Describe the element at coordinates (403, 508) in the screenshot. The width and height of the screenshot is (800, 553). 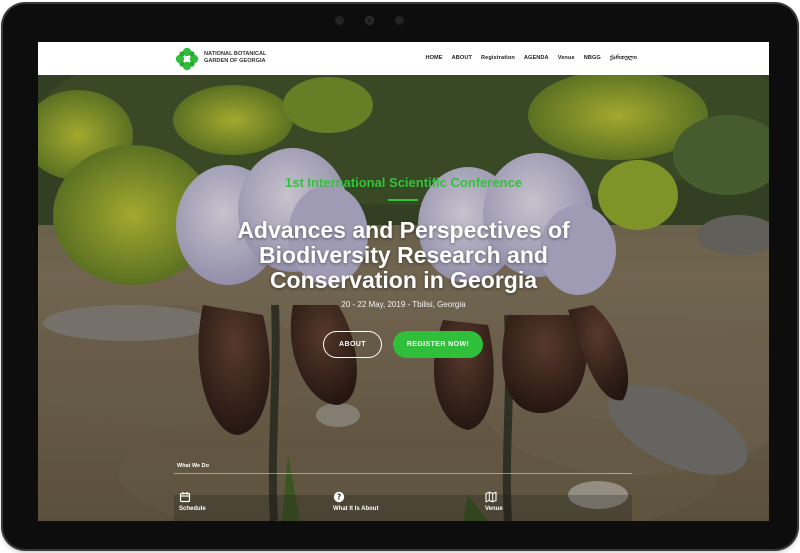
I see `what-we-do-panel` at that location.